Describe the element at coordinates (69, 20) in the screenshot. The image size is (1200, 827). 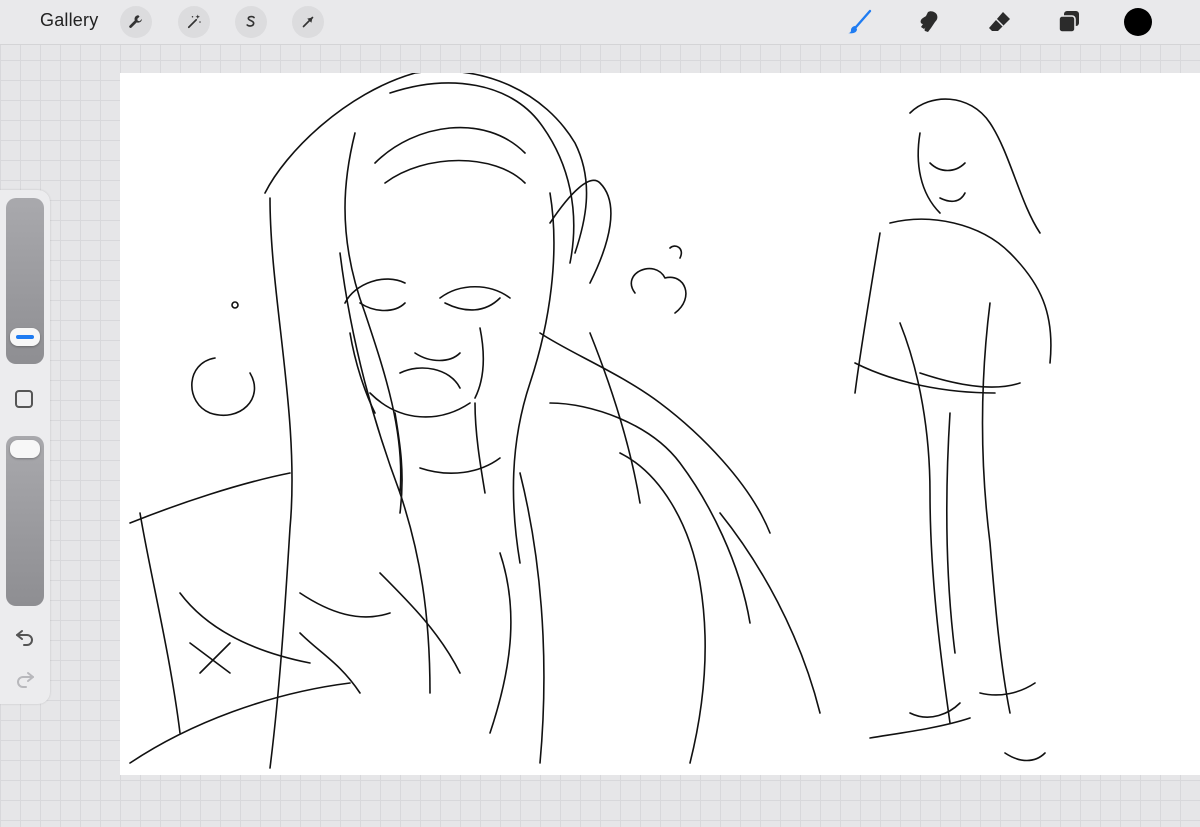
I see `gallery-button: Gallery` at that location.